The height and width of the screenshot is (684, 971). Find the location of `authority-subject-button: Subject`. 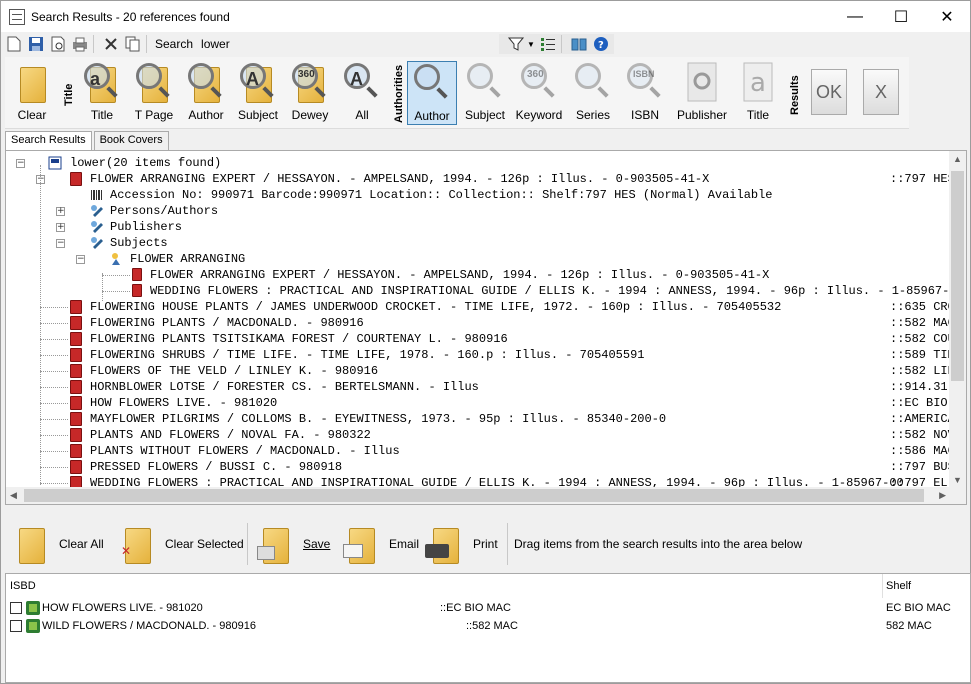

authority-subject-button: Subject is located at coordinates (485, 93).